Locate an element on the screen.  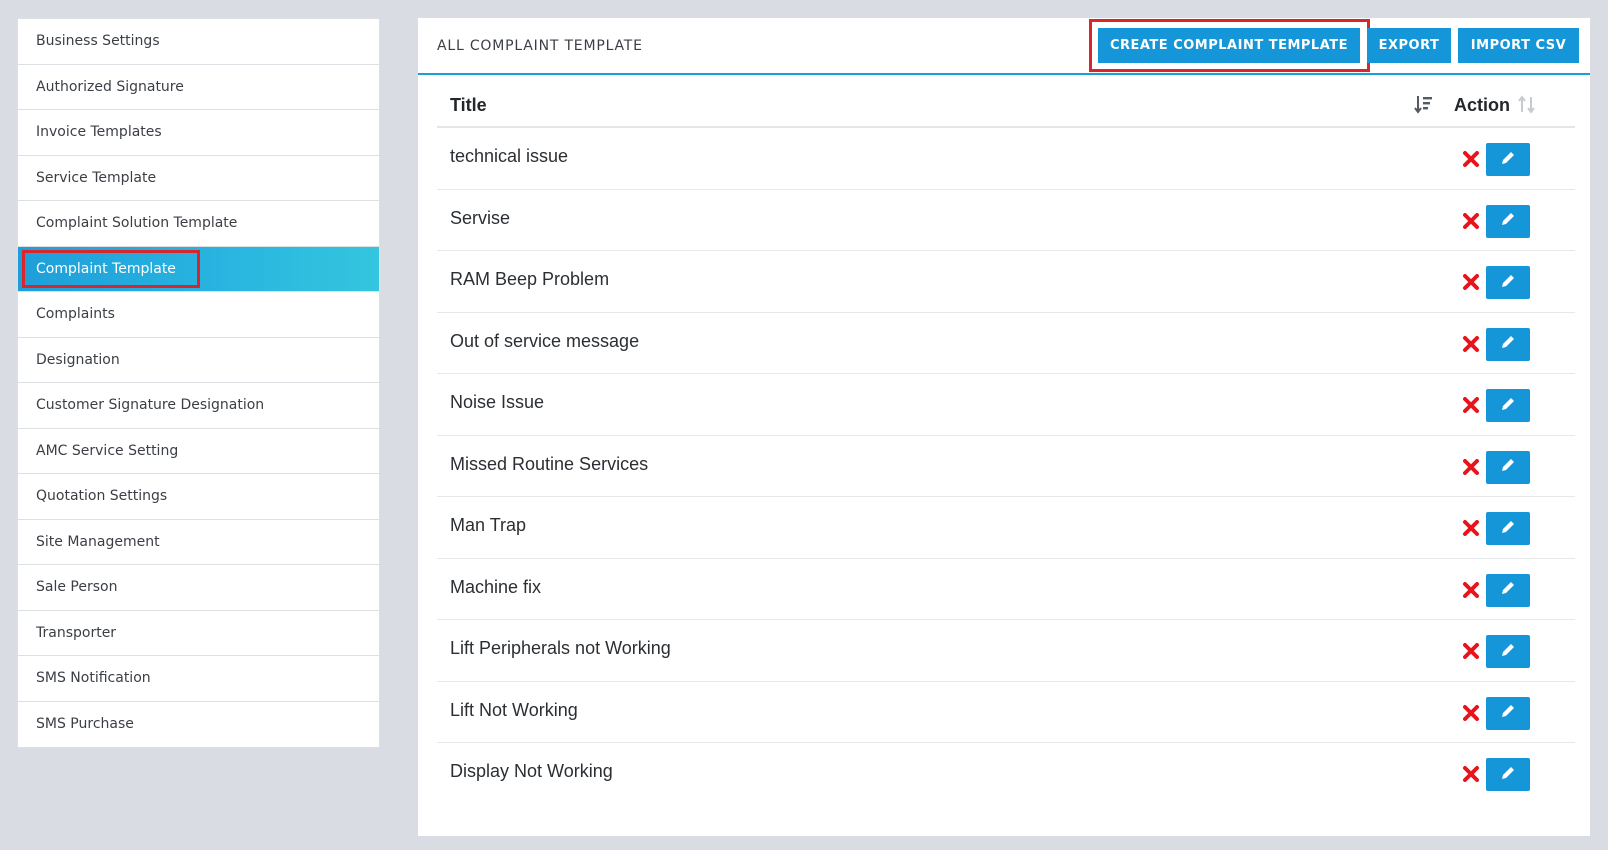
sidebar-item-authorized-signature: Authorized Signature is located at coordinates (198, 87).